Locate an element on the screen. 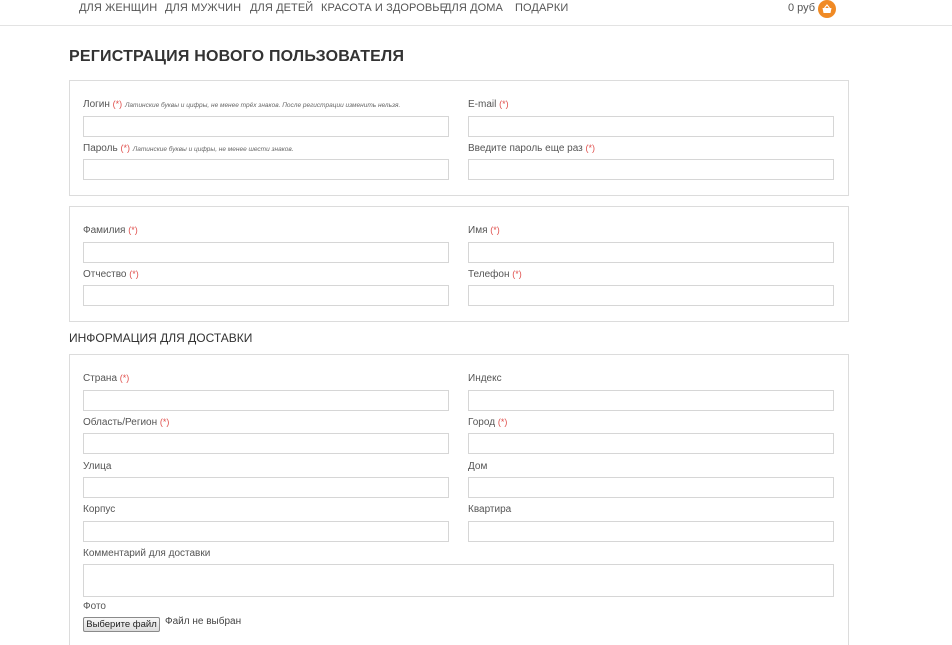  photo-label-text: Фото is located at coordinates (94, 606).